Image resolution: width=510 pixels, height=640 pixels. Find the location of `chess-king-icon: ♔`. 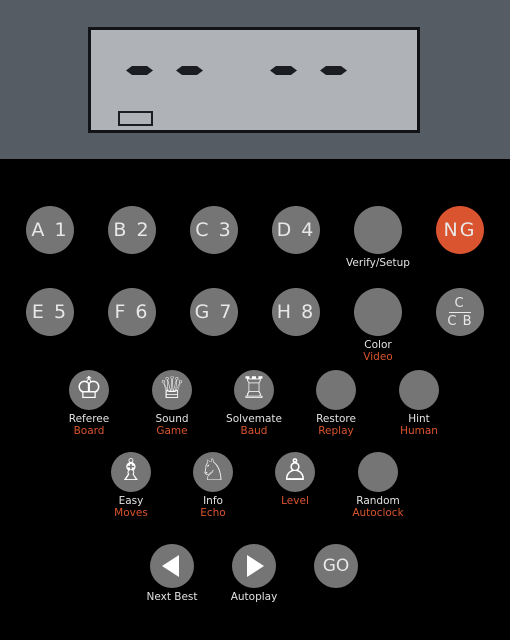

chess-king-icon: ♔ is located at coordinates (89, 388).